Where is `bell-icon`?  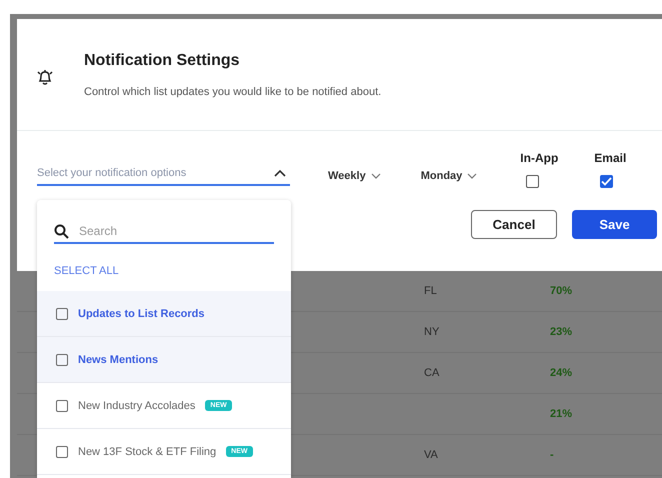 bell-icon is located at coordinates (45, 77).